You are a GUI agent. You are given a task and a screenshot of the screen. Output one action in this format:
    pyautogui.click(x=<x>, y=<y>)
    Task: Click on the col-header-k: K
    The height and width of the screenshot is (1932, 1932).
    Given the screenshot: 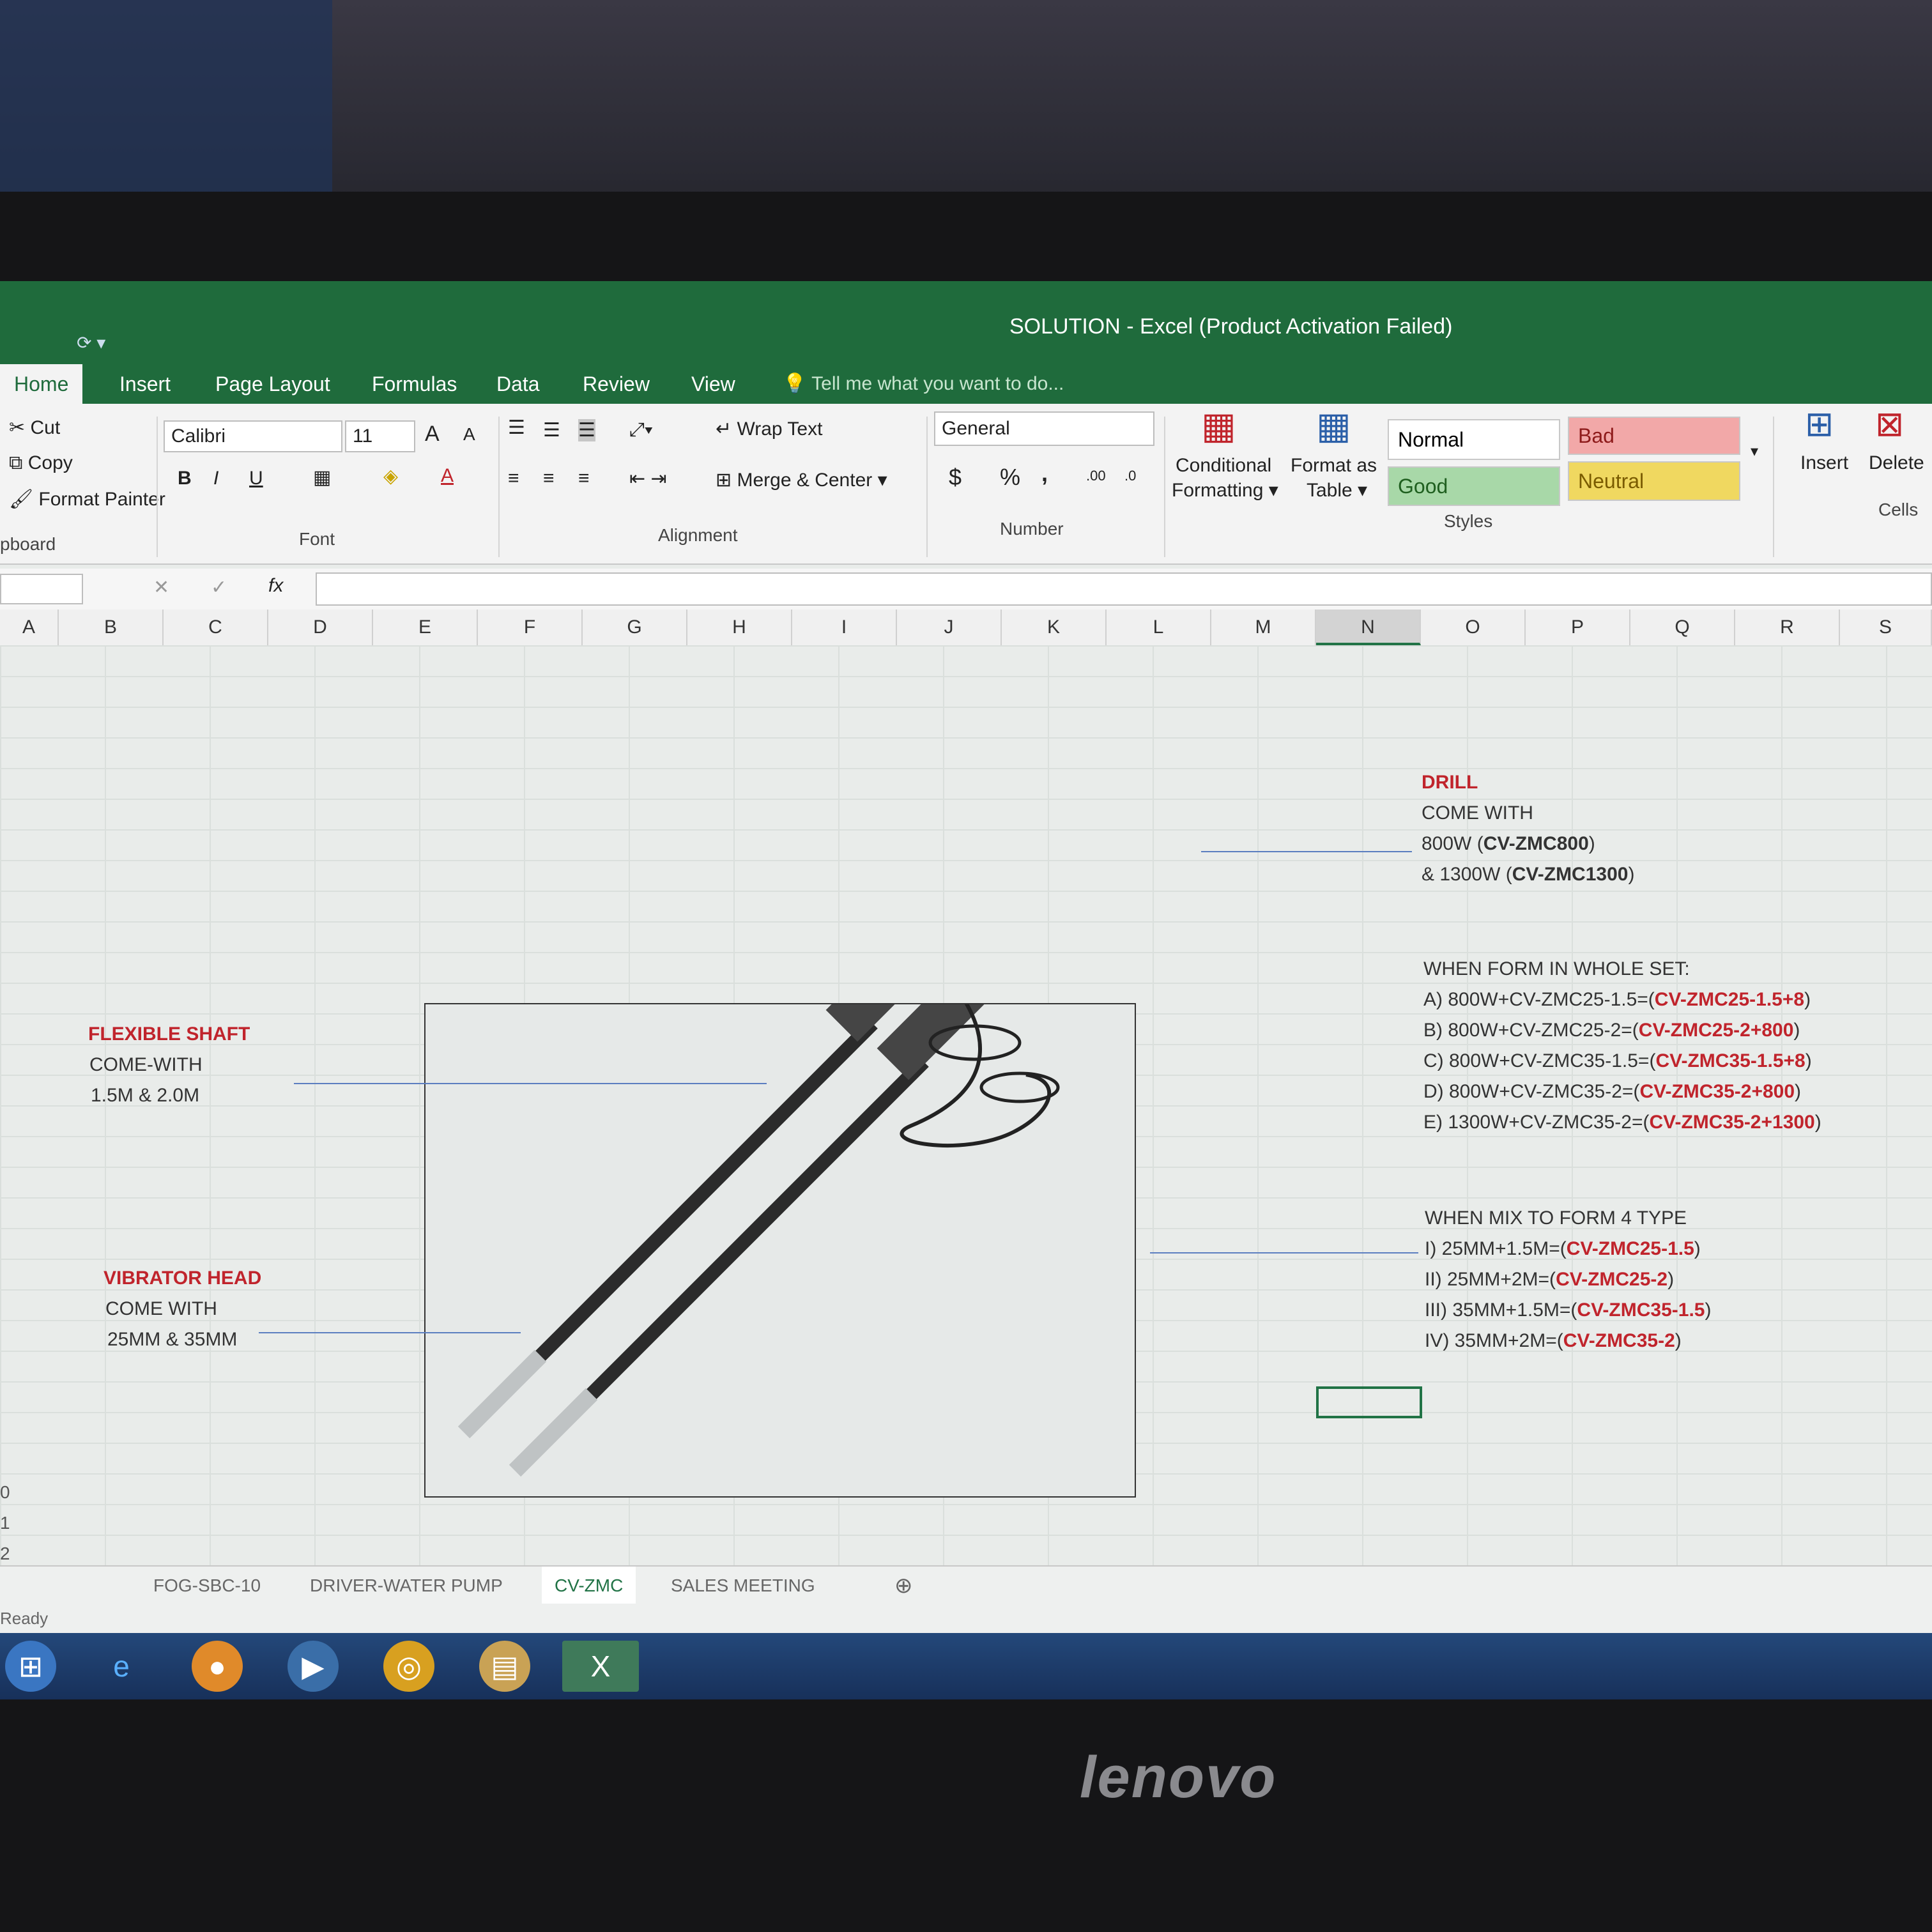 What is the action you would take?
    pyautogui.click(x=1054, y=627)
    